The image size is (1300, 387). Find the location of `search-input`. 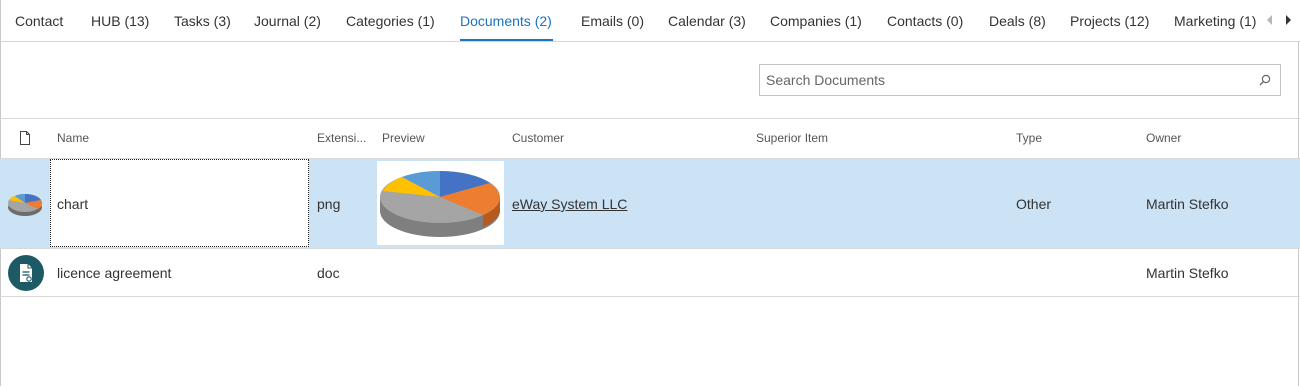

search-input is located at coordinates (1006, 80).